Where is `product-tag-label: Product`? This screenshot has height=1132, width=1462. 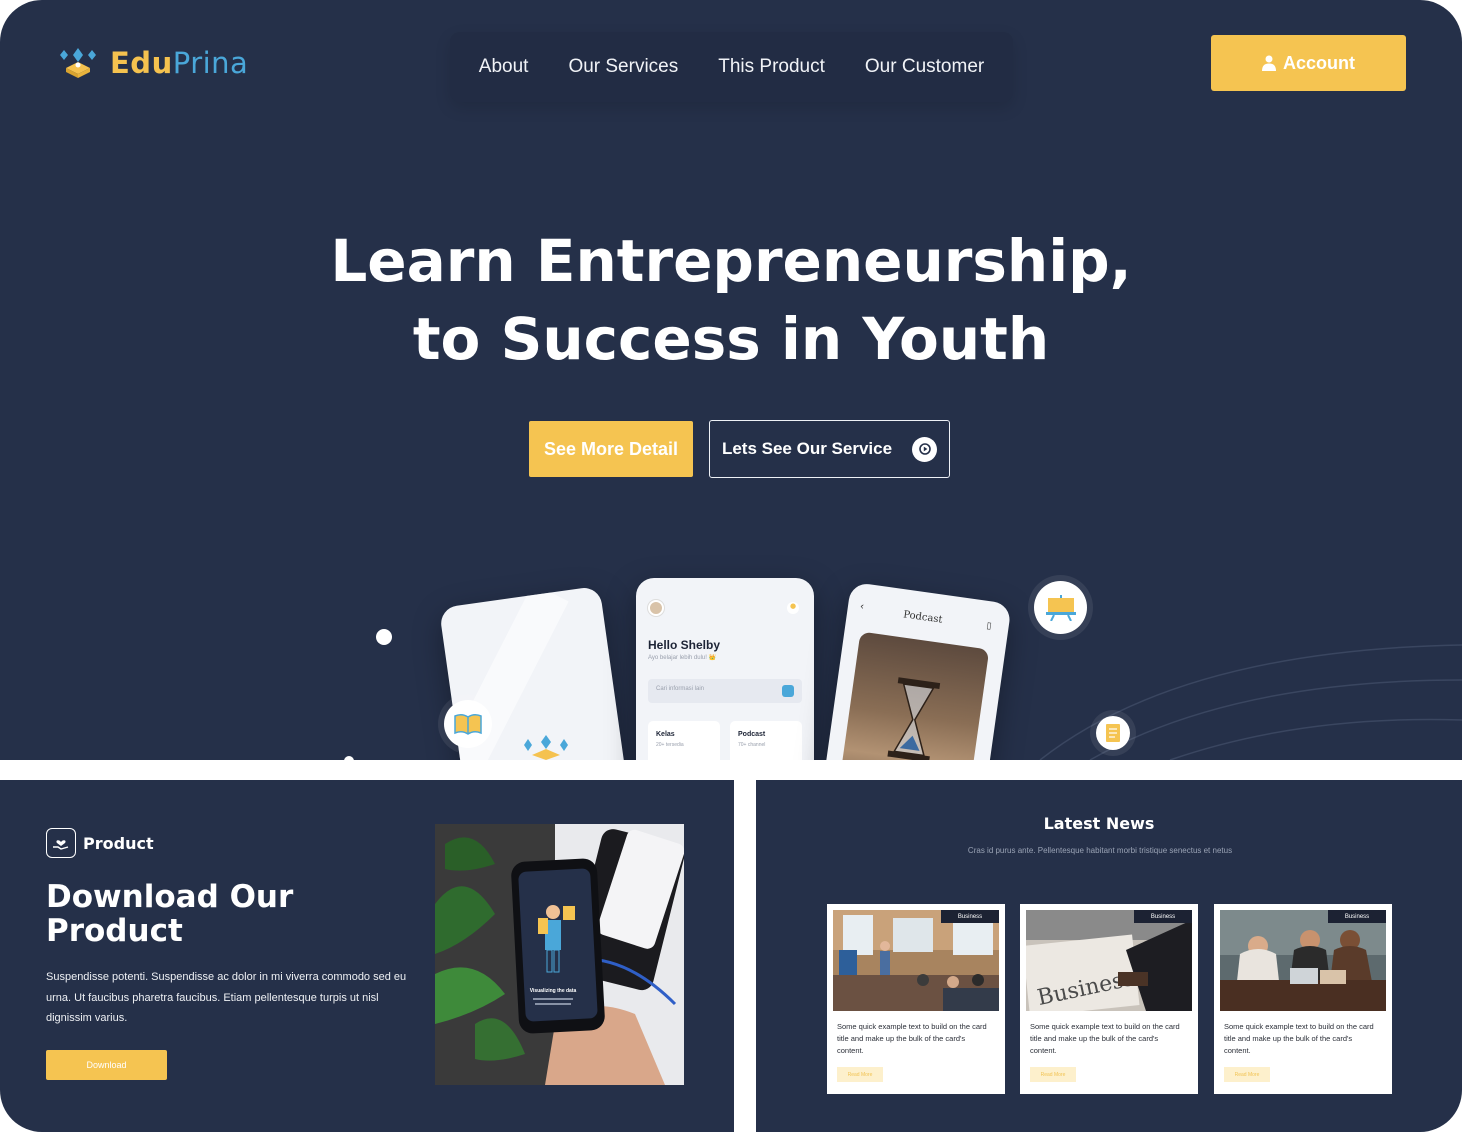 product-tag-label: Product is located at coordinates (118, 843).